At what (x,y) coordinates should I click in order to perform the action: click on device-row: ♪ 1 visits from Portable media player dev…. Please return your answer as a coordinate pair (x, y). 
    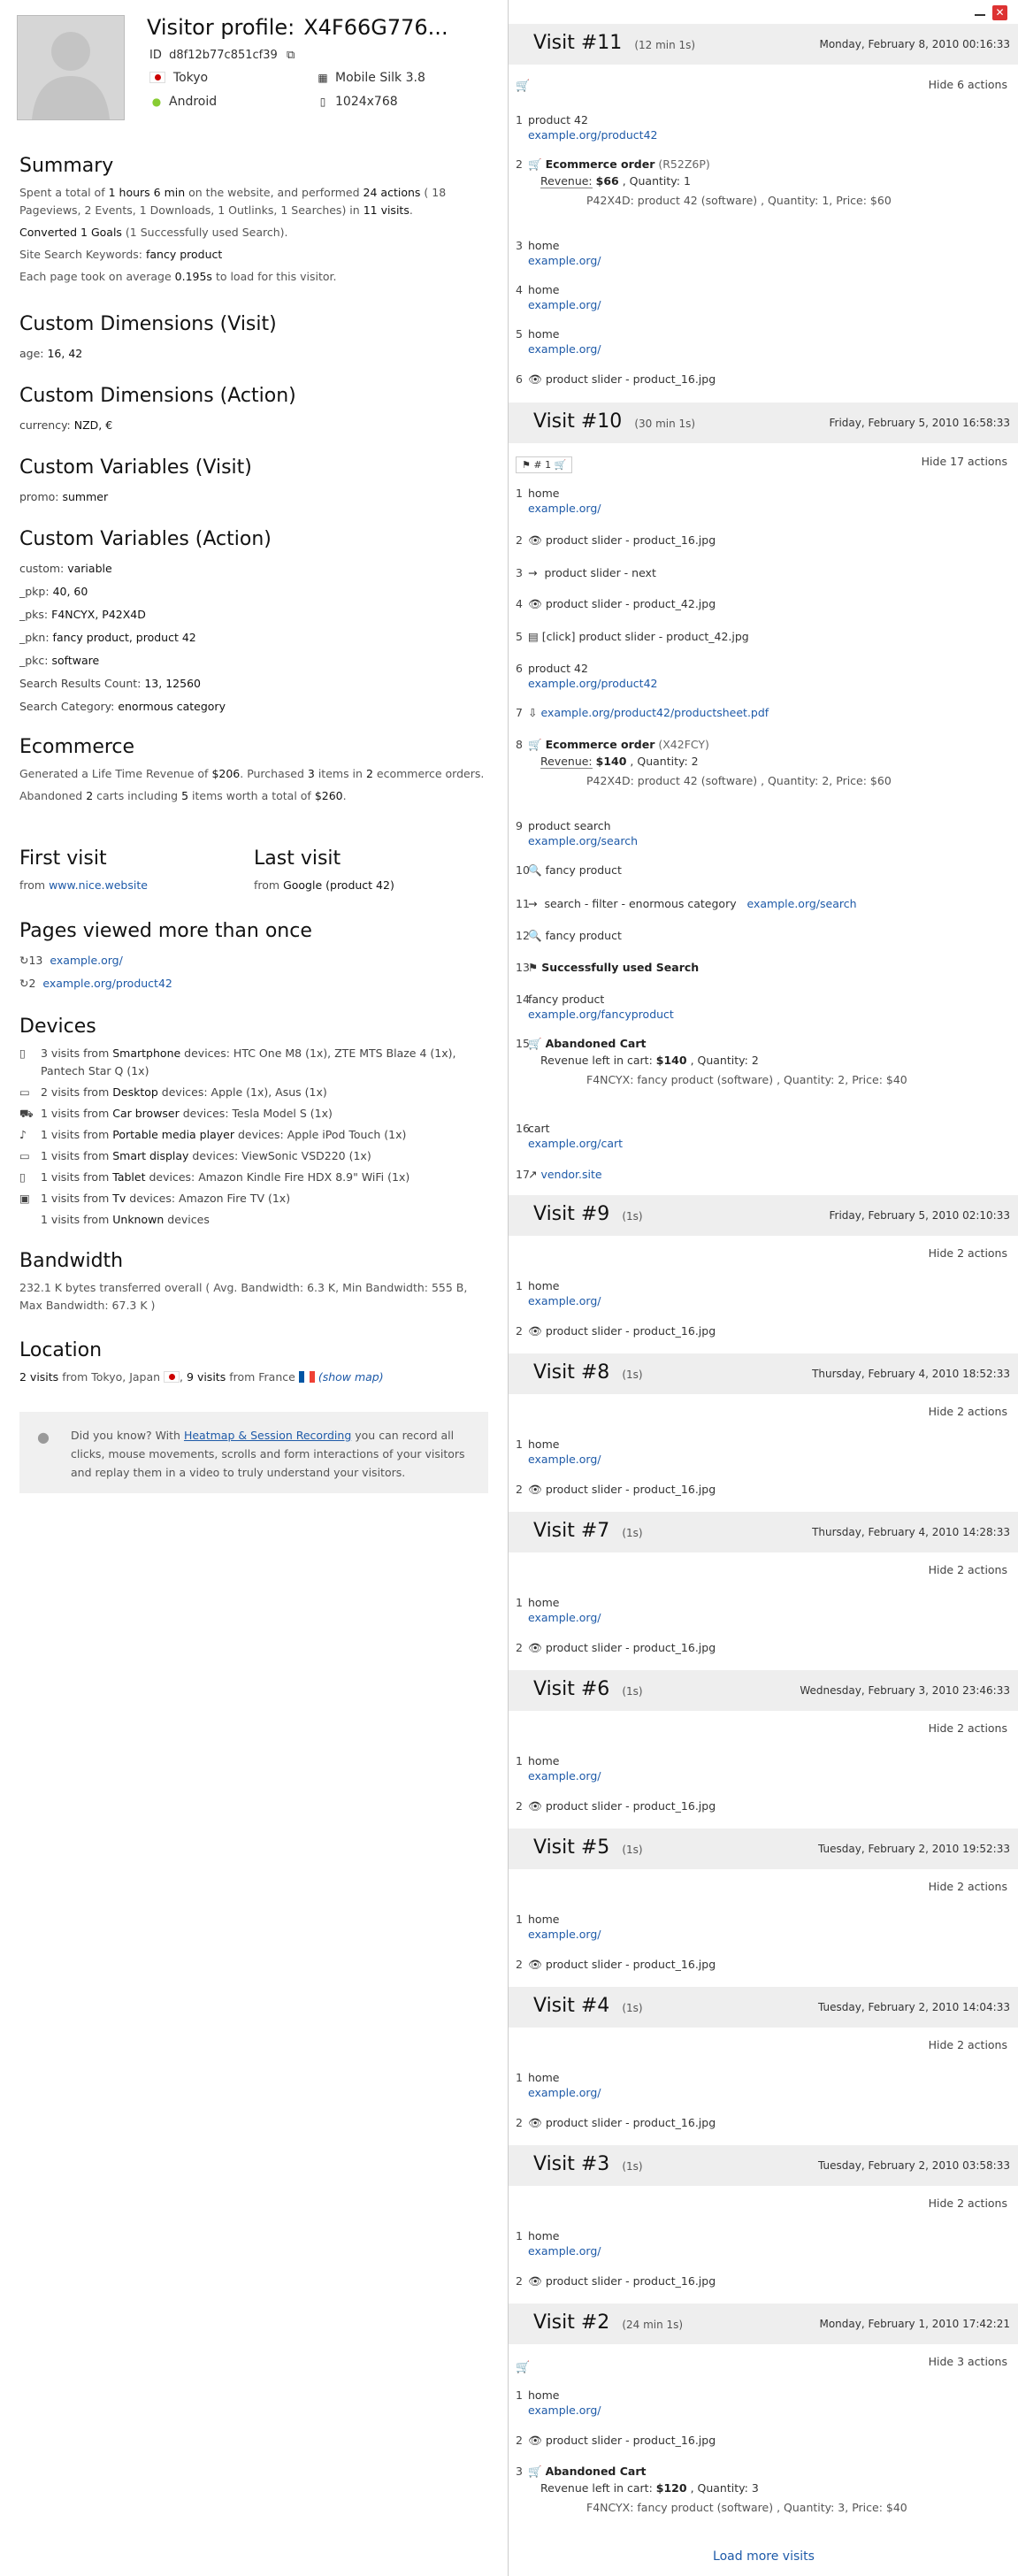
    Looking at the image, I should click on (253, 1135).